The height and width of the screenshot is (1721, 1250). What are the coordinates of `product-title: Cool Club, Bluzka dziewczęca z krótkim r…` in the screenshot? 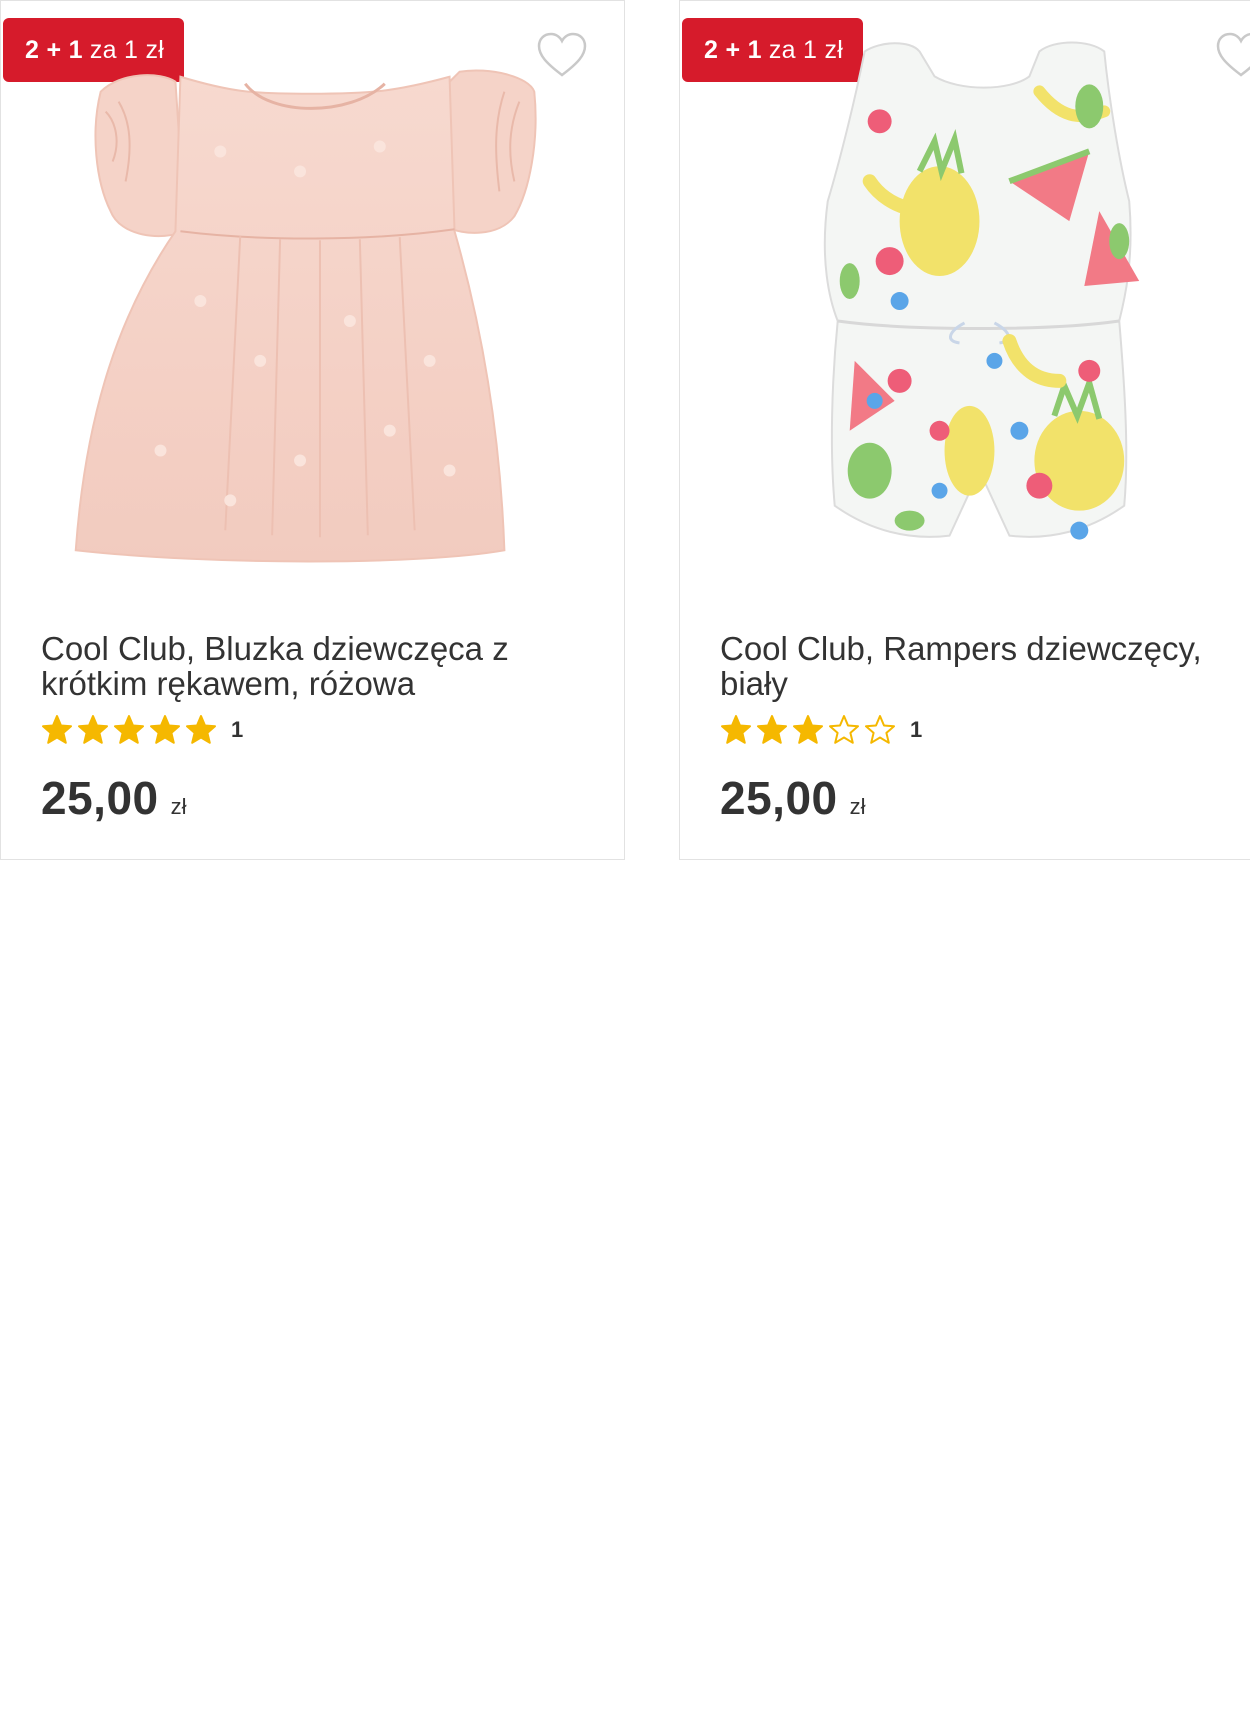 It's located at (317, 666).